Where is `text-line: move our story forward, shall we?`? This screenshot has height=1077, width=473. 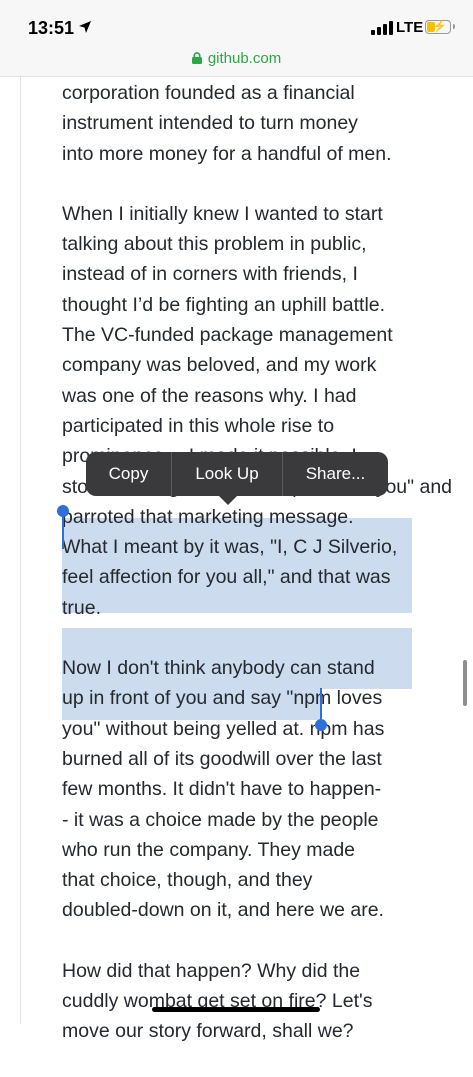
text-line: move our story forward, shall we? is located at coordinates (208, 1031).